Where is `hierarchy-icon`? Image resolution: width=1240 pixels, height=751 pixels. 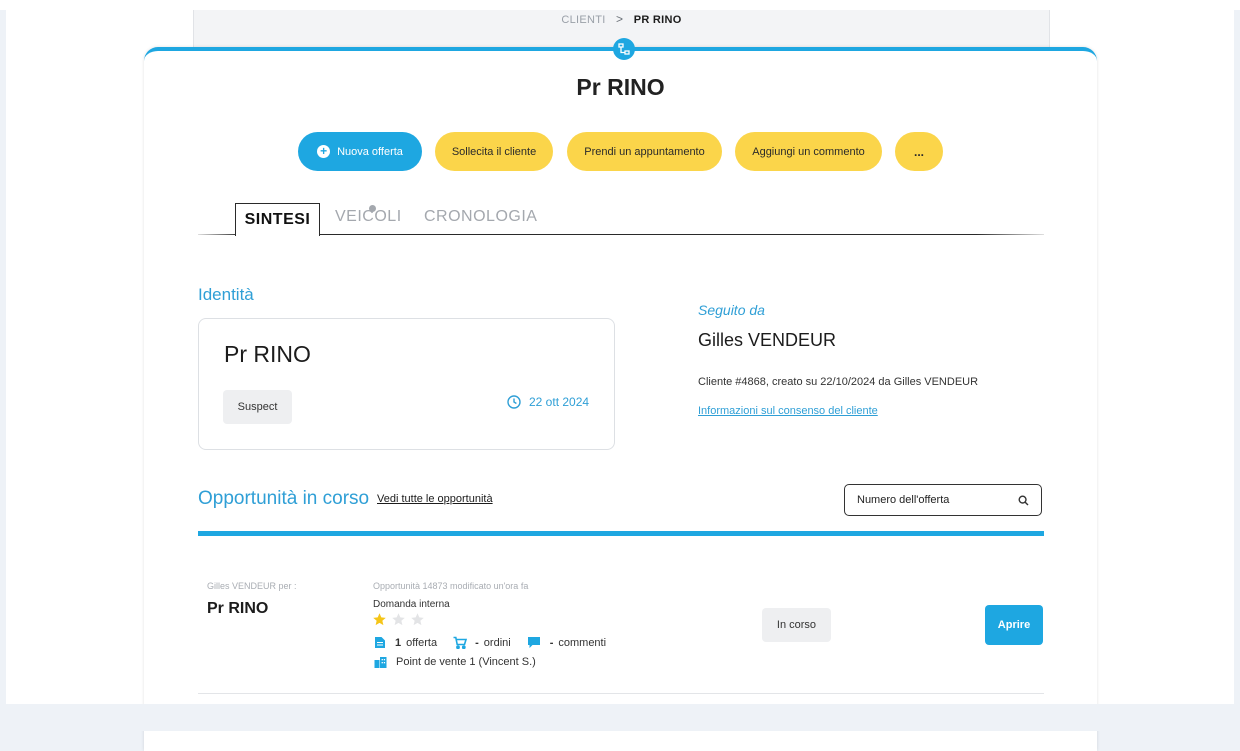 hierarchy-icon is located at coordinates (624, 49).